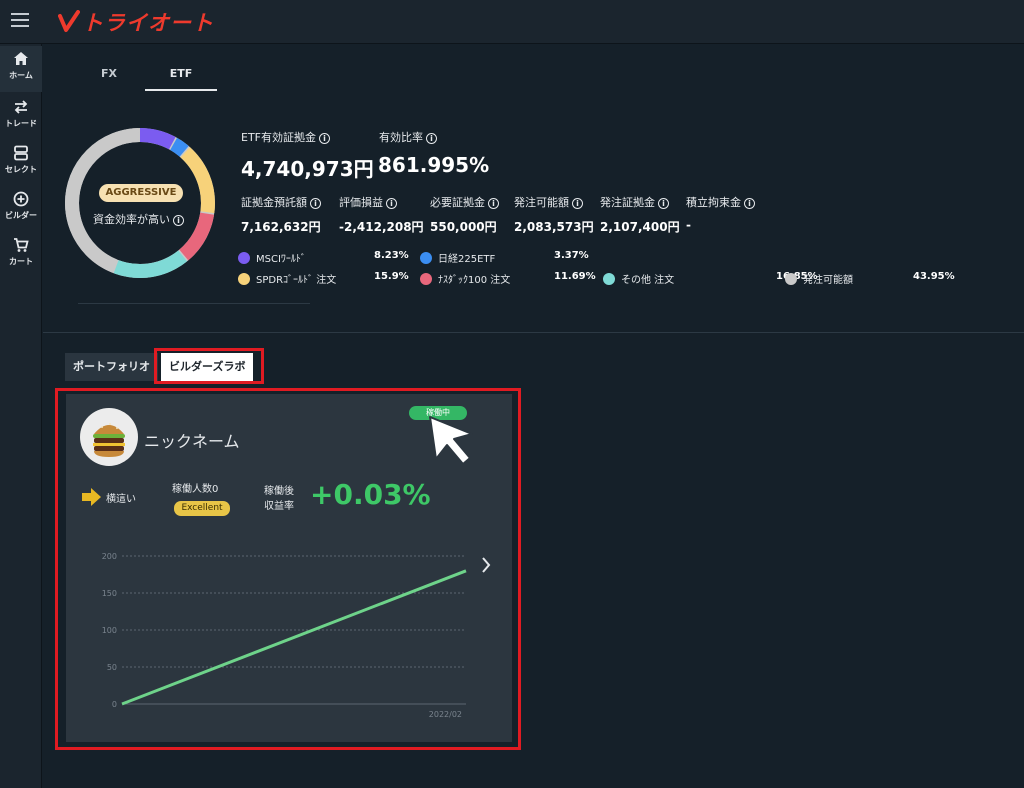 The width and height of the screenshot is (1024, 788). I want to click on legend-item: ﾅｽﾀﾞｯｸ100 注文 11.69%, so click(508, 279).